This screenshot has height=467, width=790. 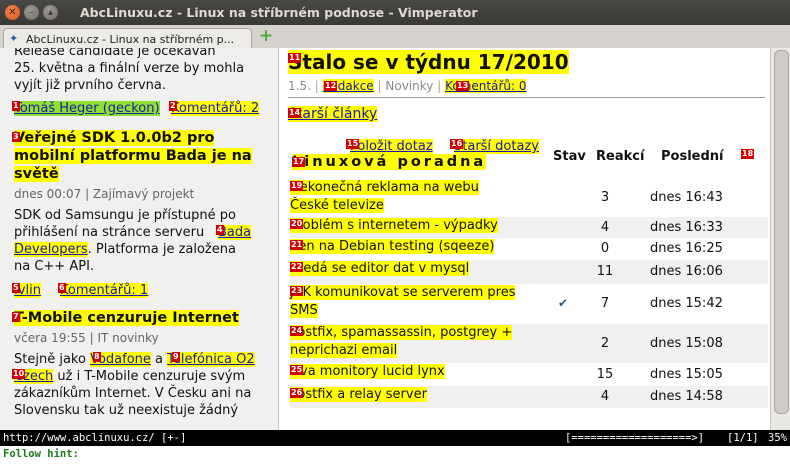 I want to click on last-reply-time: dnes 16:25, so click(x=686, y=248).